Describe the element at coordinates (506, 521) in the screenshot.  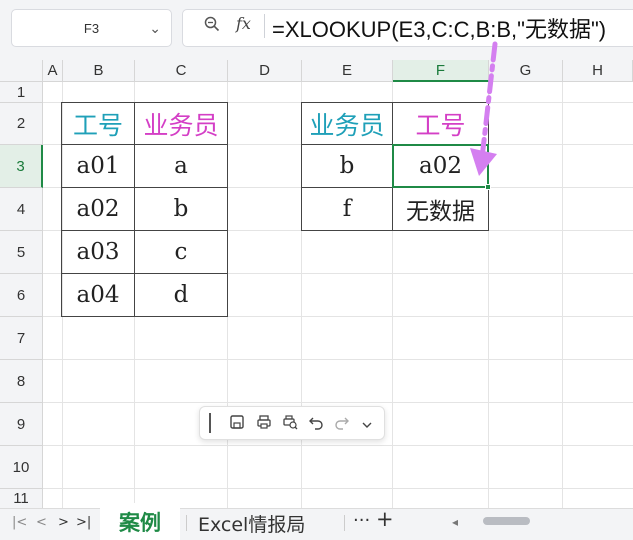
I see `horizontal-scrollbar-thumb` at that location.